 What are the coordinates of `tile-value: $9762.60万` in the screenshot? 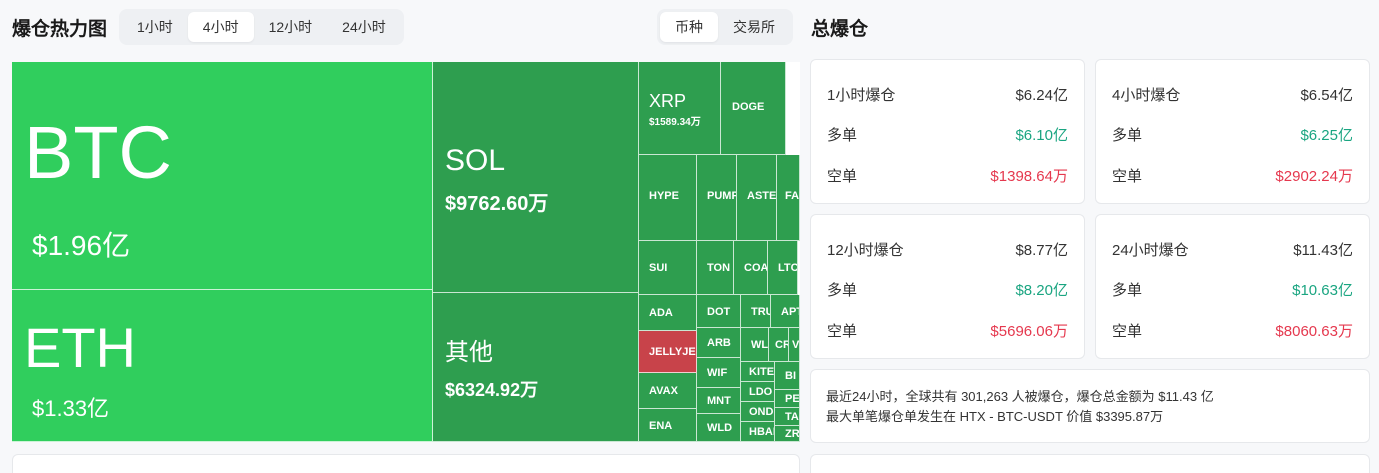 It's located at (497, 204).